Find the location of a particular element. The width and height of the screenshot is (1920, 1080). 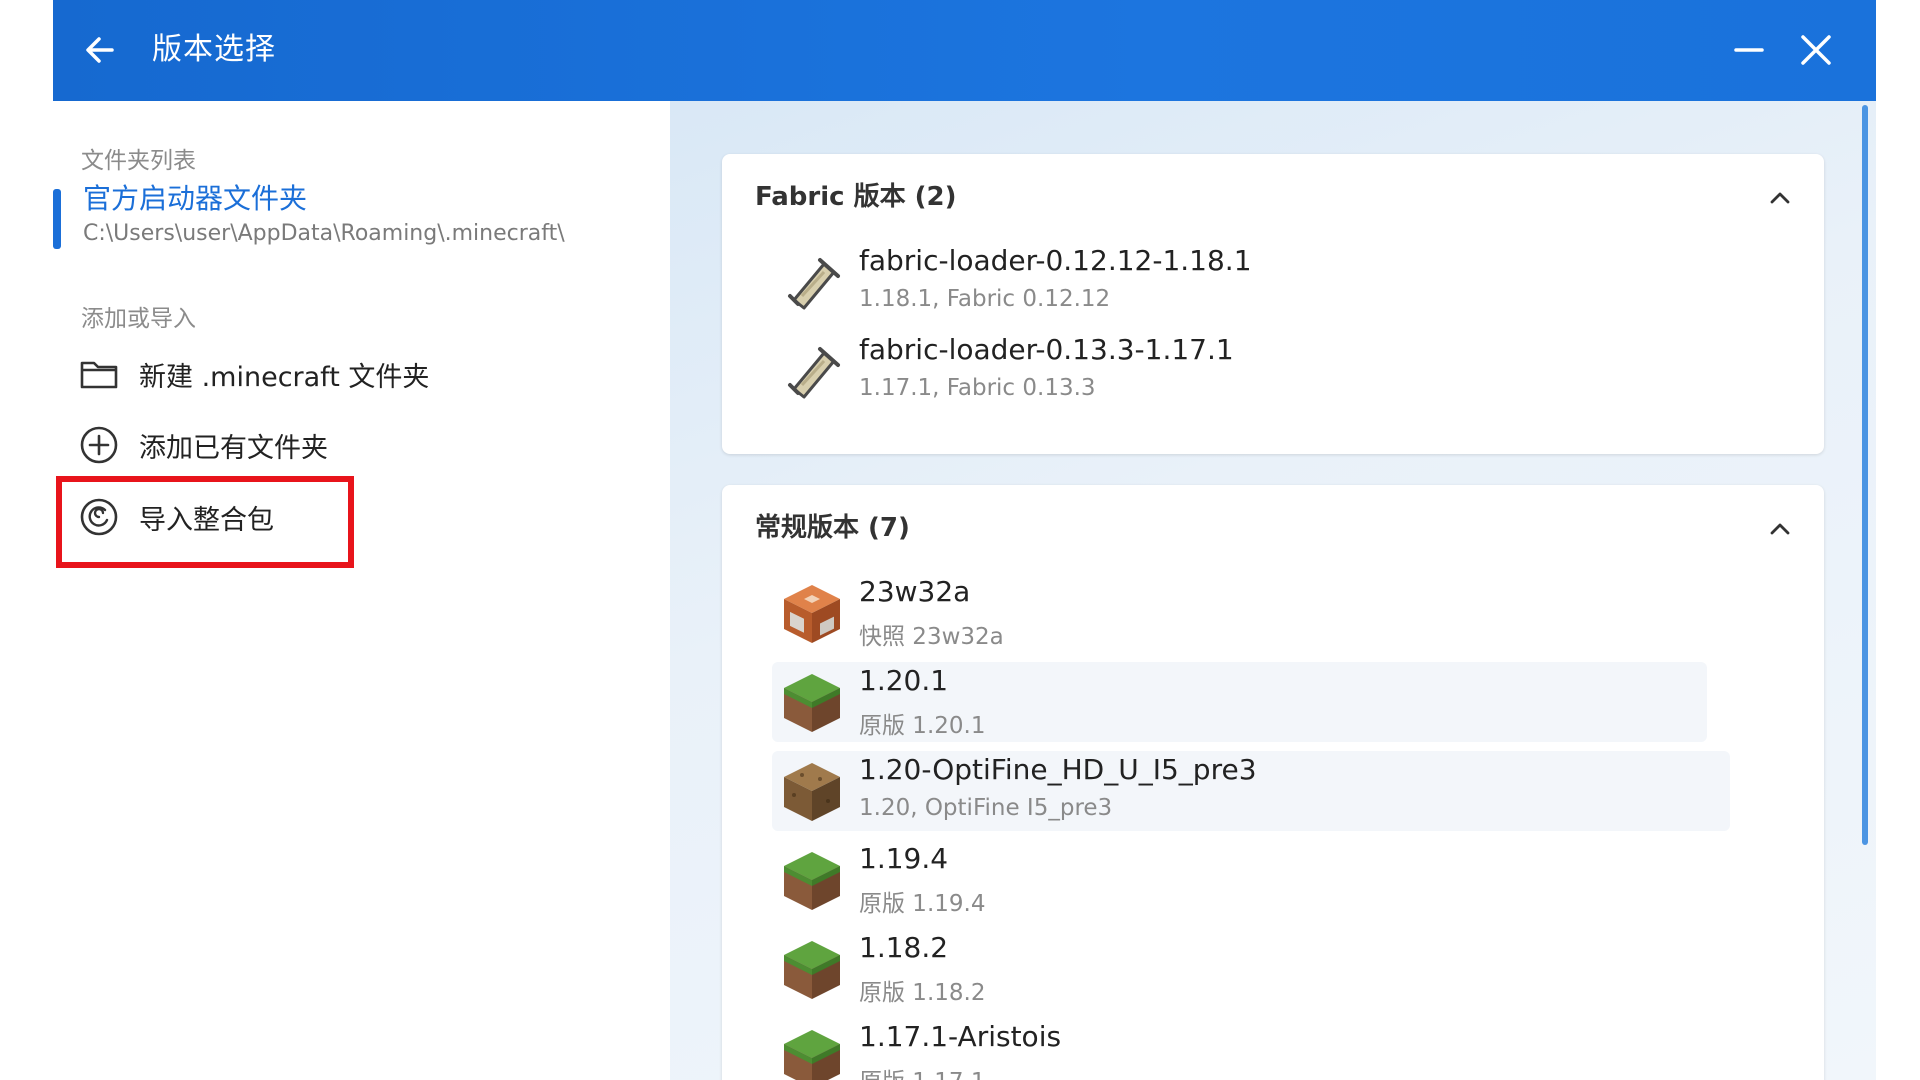

version-item: 1.19.4 原版 1.19.4 is located at coordinates (1262, 880).